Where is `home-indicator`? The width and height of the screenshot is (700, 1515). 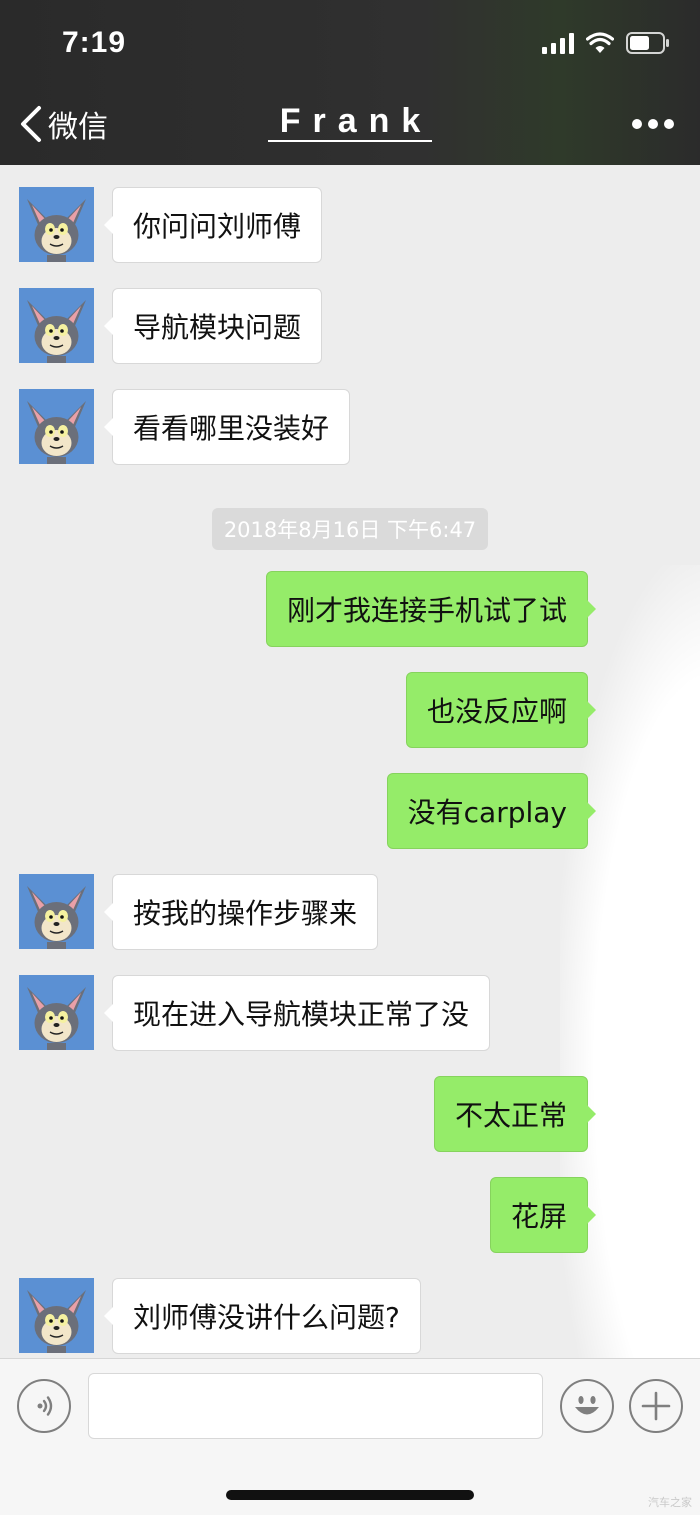
home-indicator is located at coordinates (350, 1495).